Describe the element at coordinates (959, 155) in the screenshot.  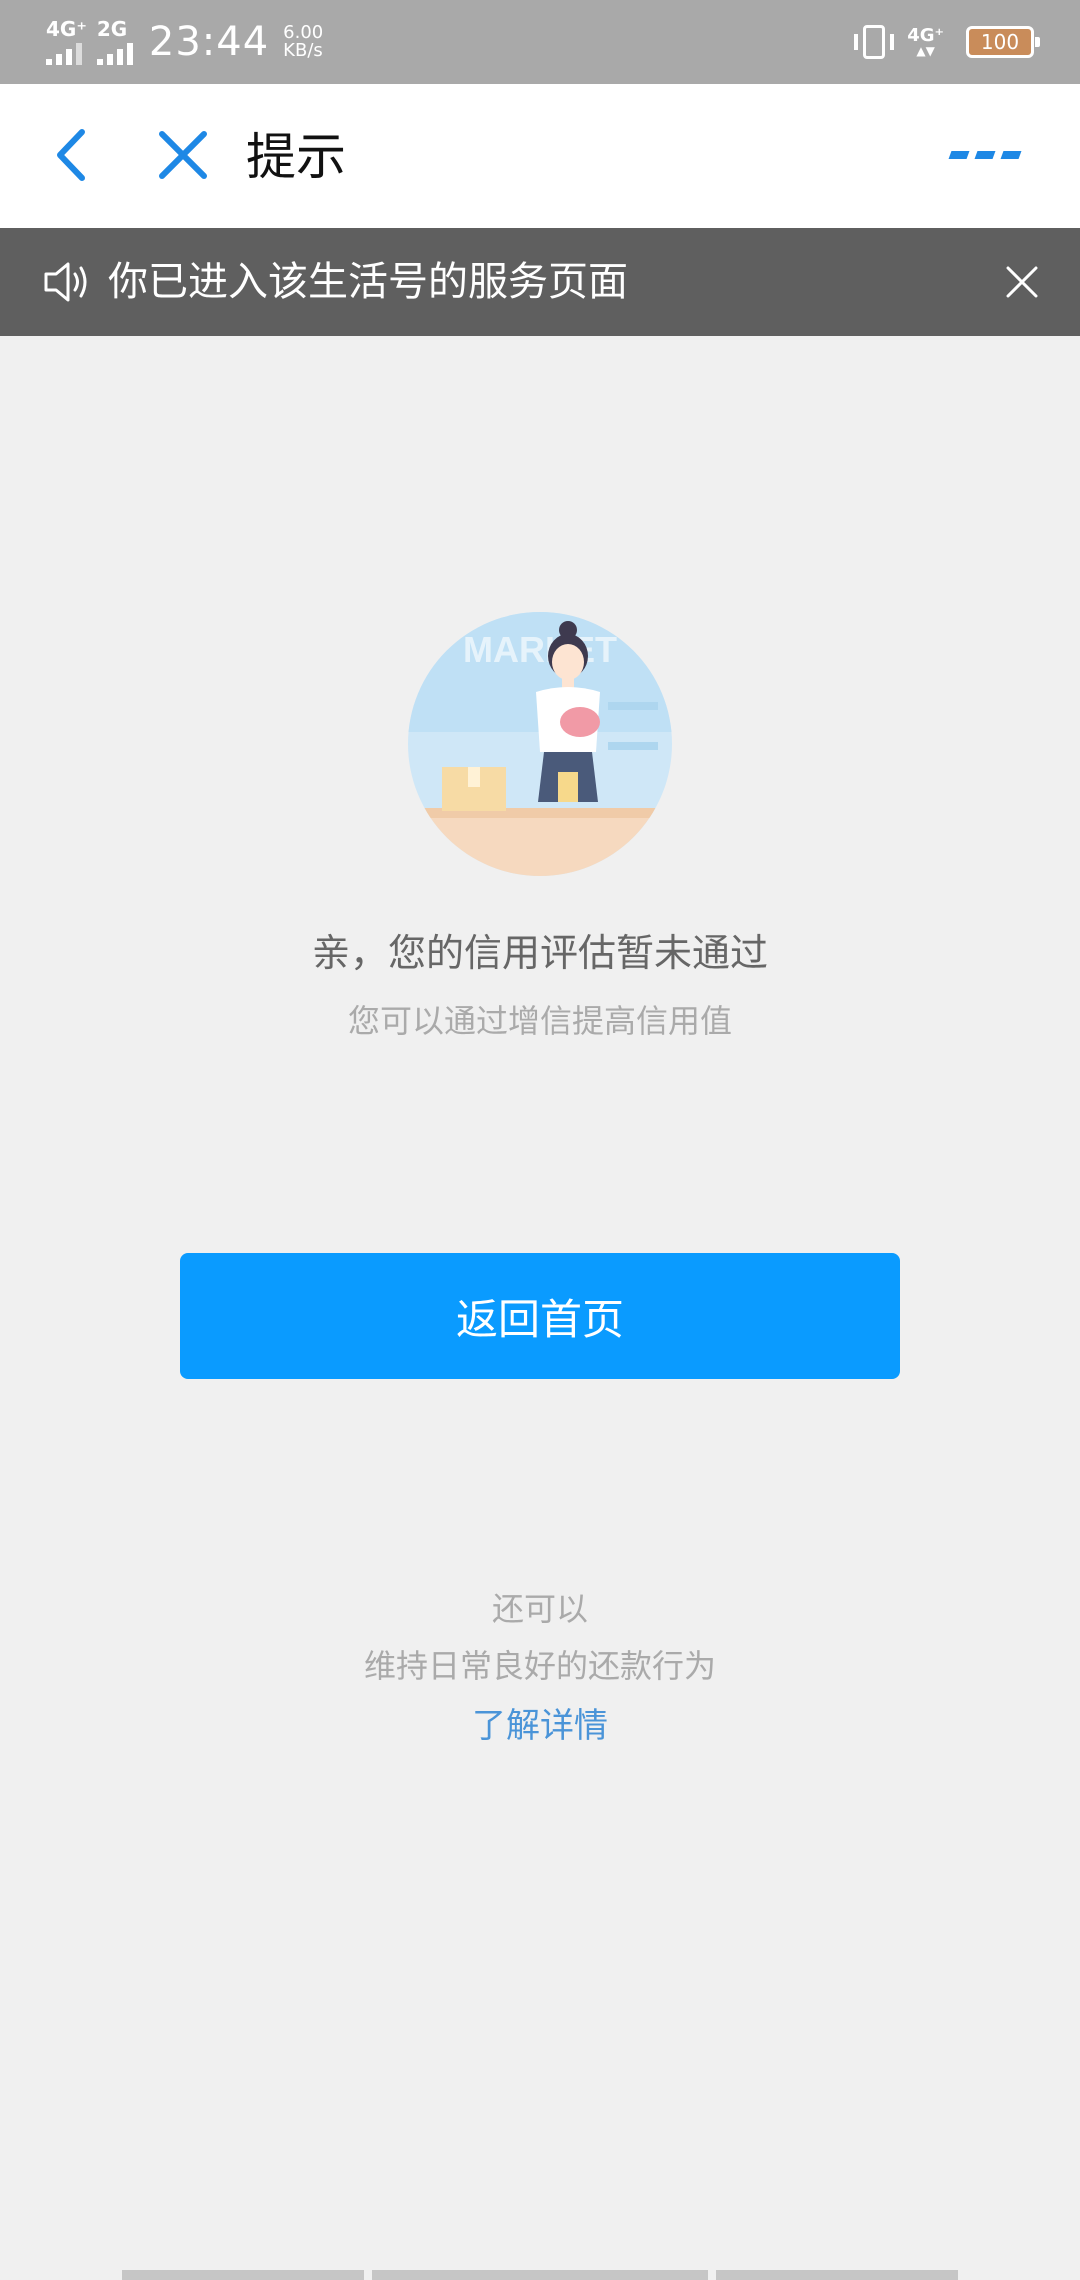
I see `more-icon` at that location.